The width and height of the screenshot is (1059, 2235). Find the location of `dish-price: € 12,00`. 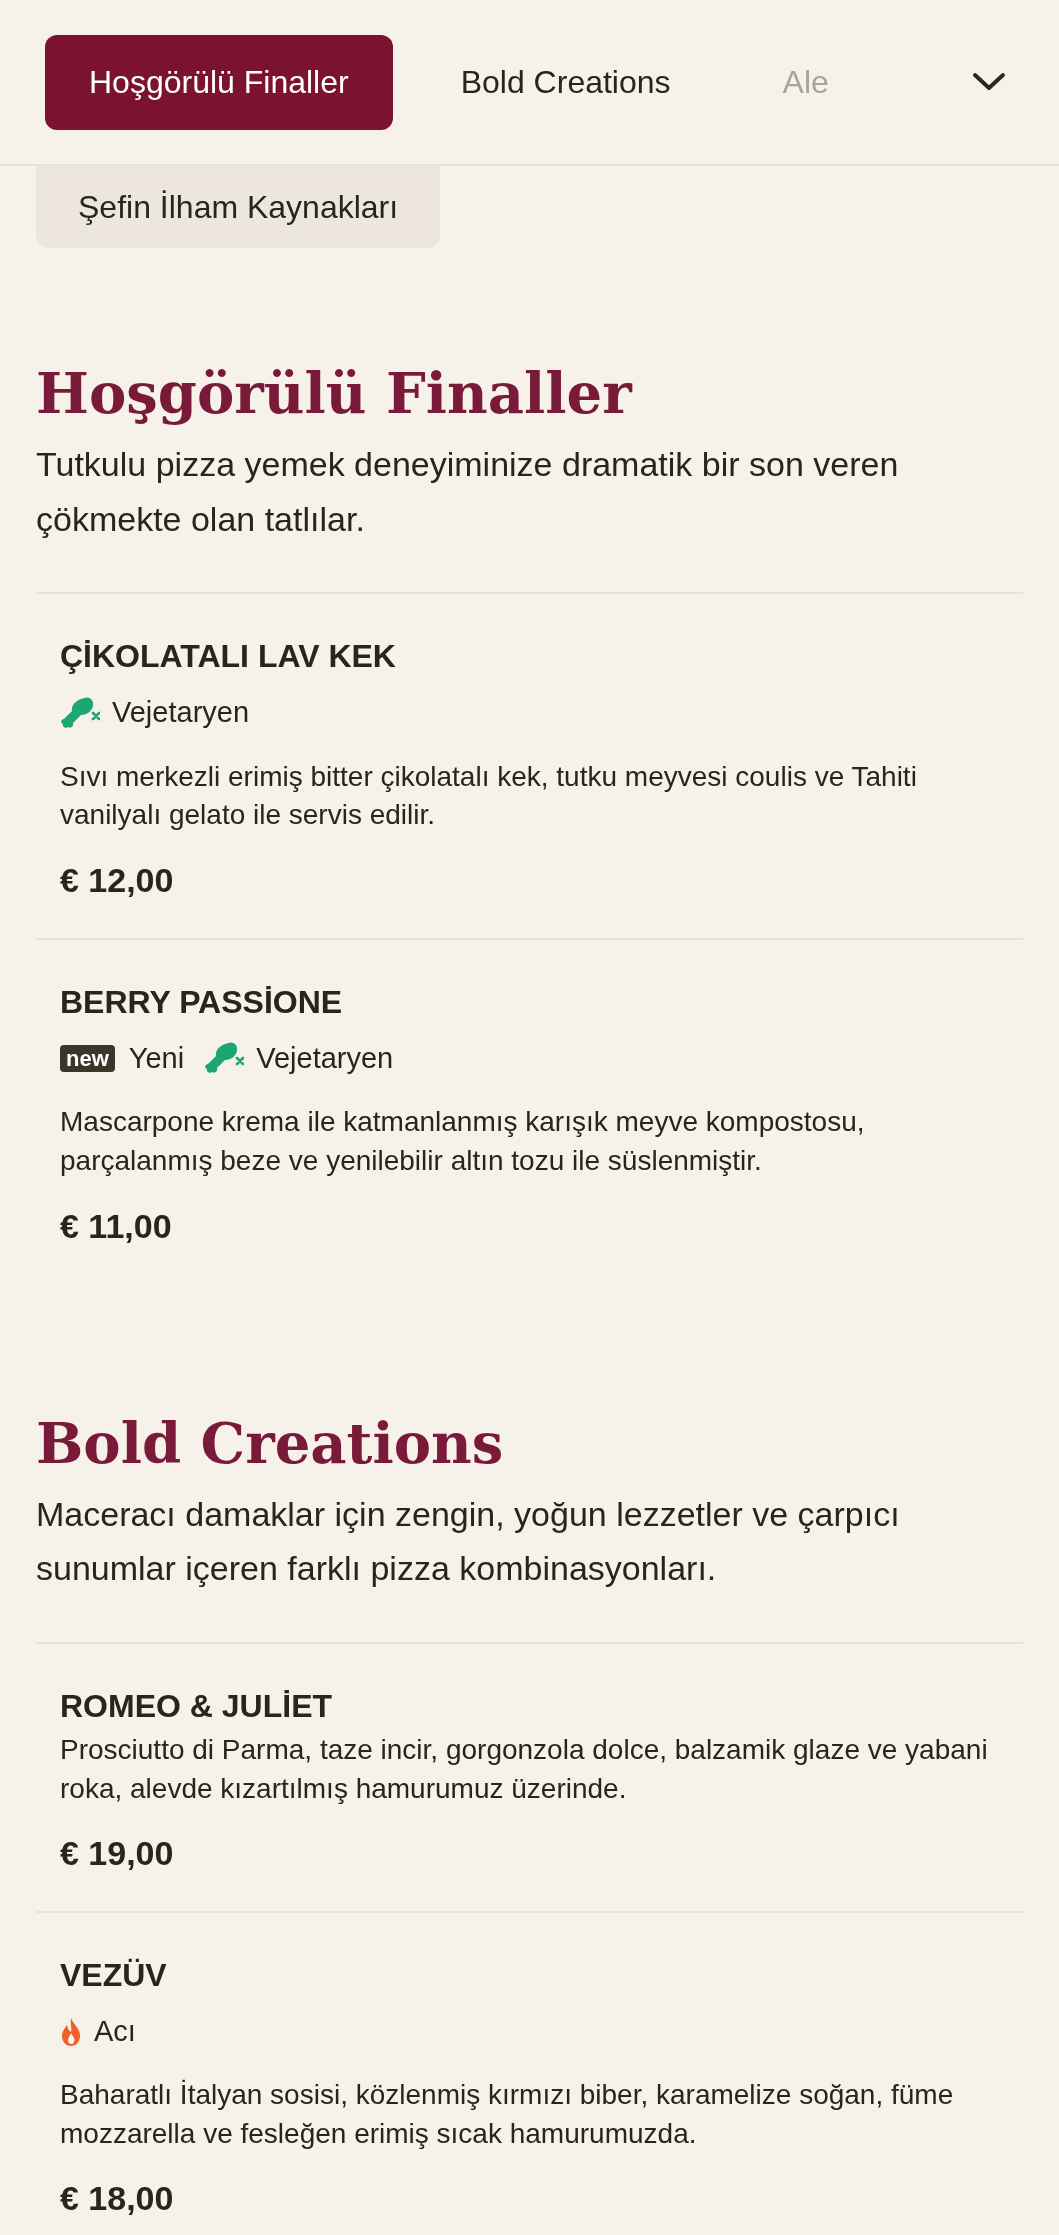

dish-price: € 12,00 is located at coordinates (117, 880).